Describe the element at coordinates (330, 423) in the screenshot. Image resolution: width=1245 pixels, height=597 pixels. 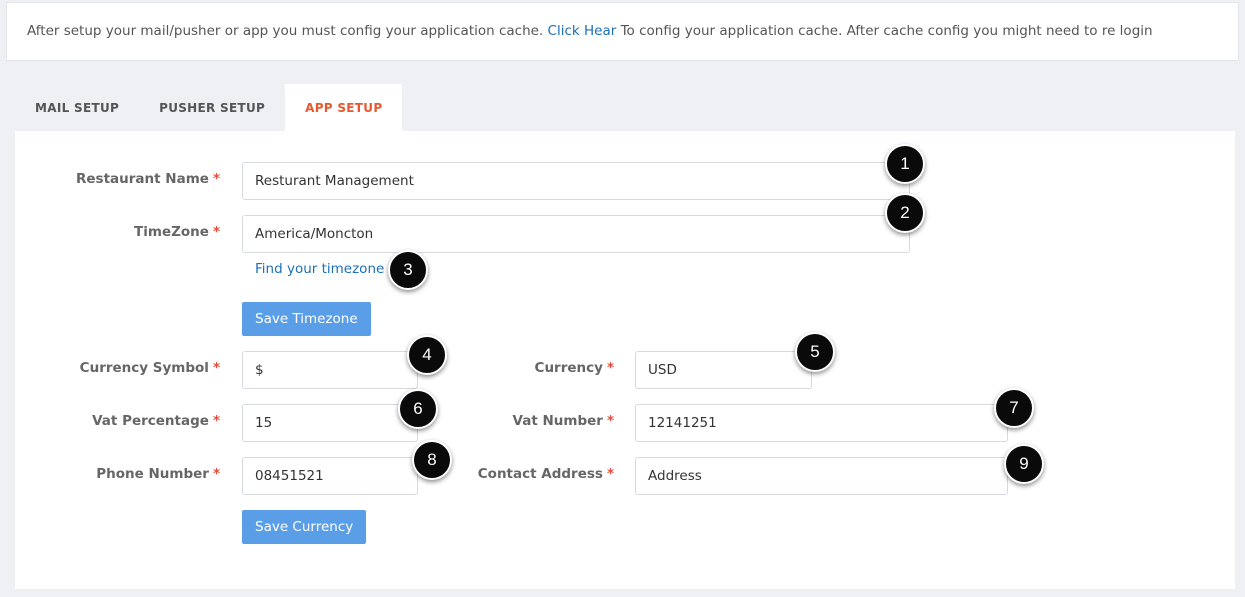
I see `vat-percentage-input` at that location.